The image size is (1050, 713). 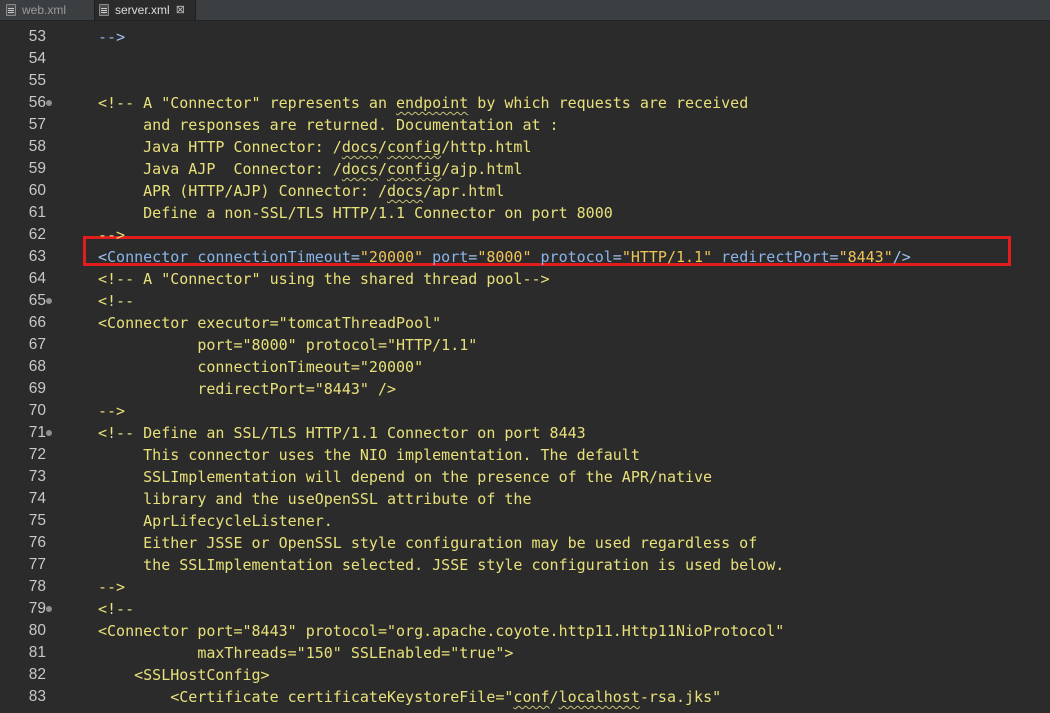 What do you see at coordinates (37, 80) in the screenshot?
I see `line-number: 55` at bounding box center [37, 80].